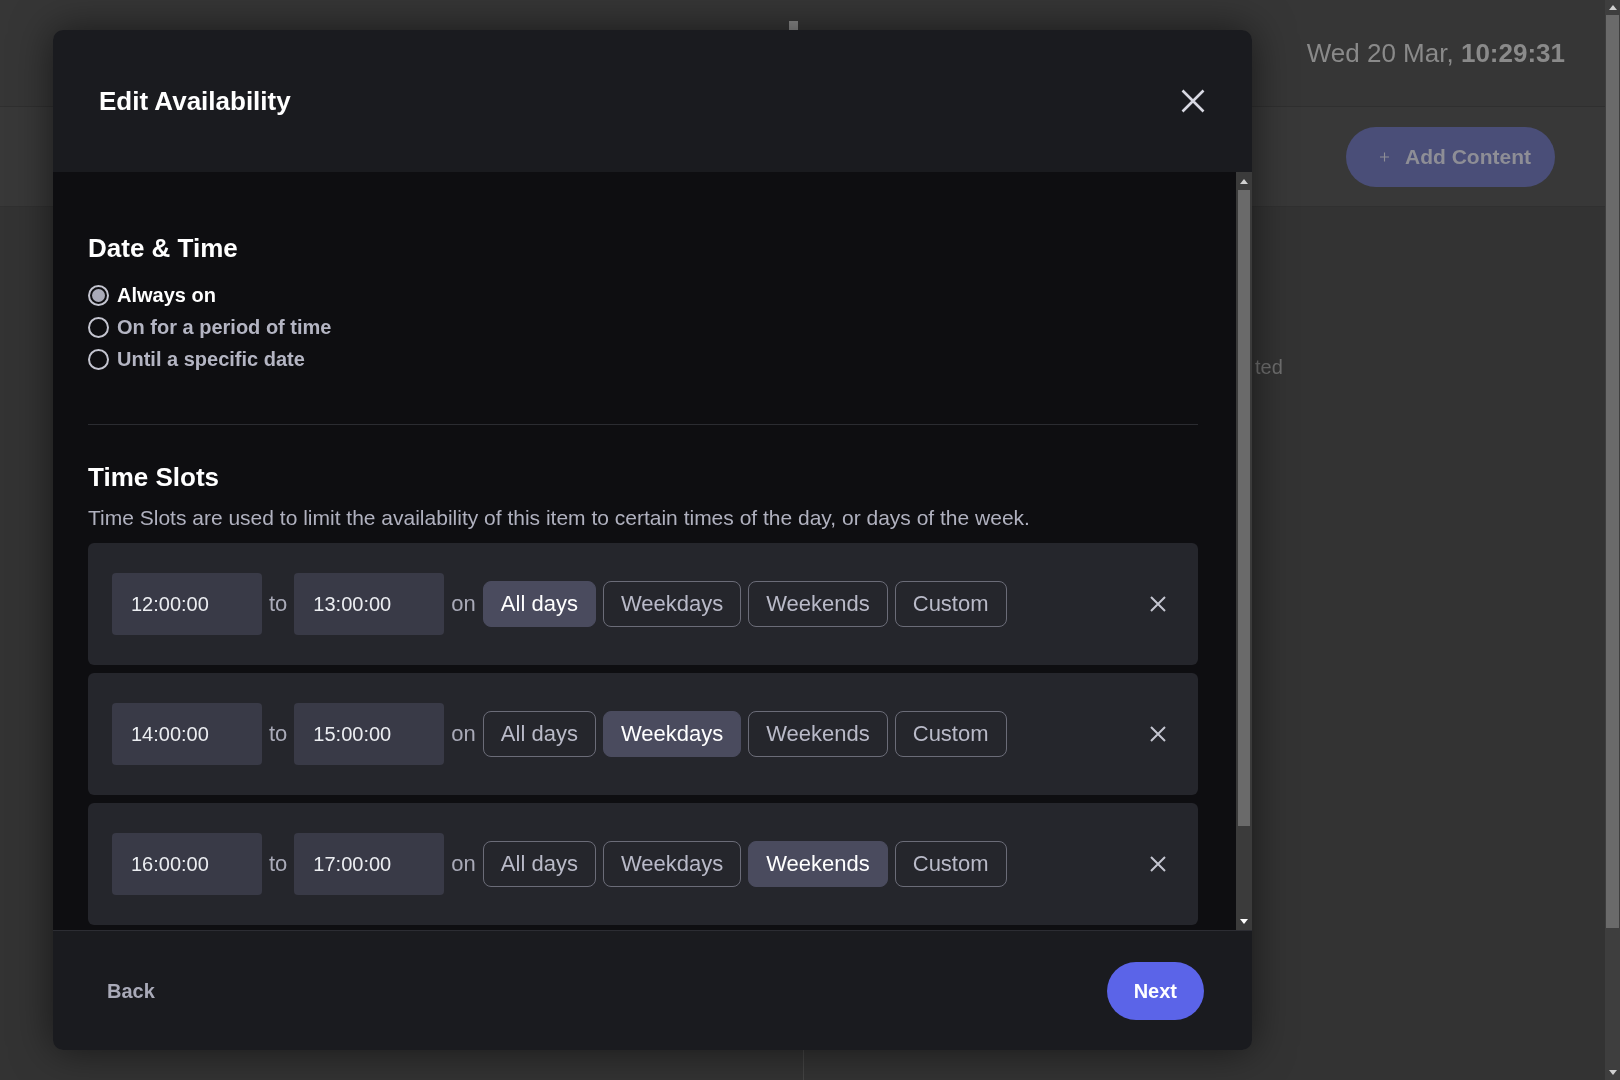 This screenshot has width=1620, height=1080. What do you see at coordinates (369, 734) in the screenshot?
I see `time-field: 15:00:00` at bounding box center [369, 734].